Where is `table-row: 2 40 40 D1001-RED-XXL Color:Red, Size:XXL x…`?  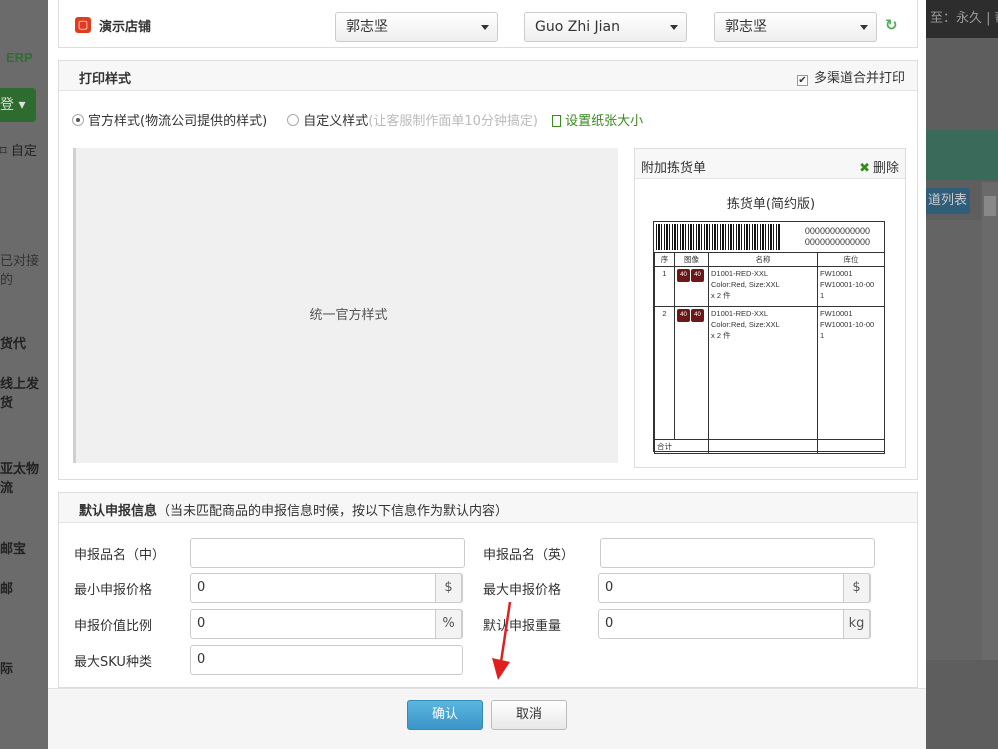 table-row: 2 40 40 D1001-RED-XXL Color:Red, Size:XXL x… is located at coordinates (769, 373).